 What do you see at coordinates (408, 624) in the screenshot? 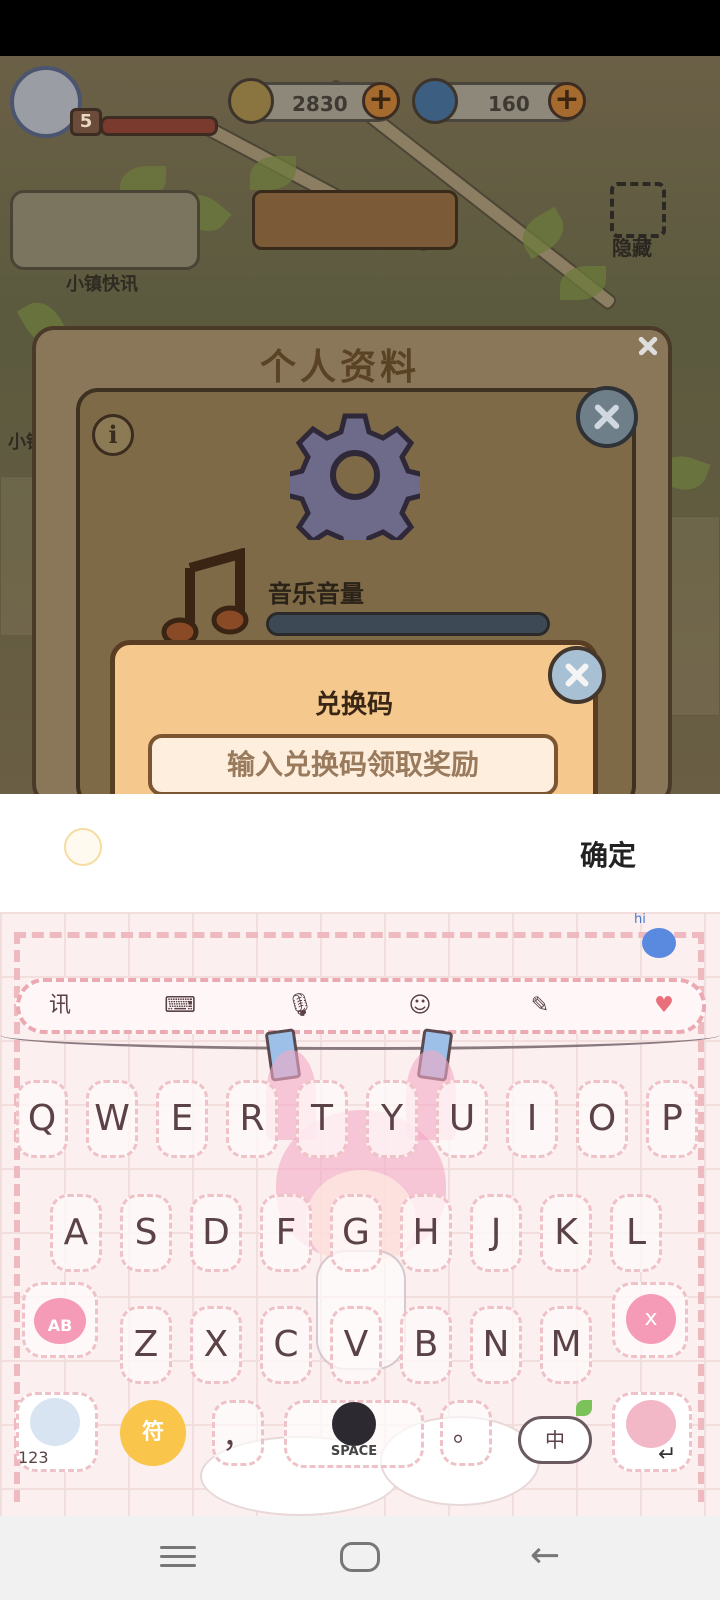
I see `music-volume-slider` at bounding box center [408, 624].